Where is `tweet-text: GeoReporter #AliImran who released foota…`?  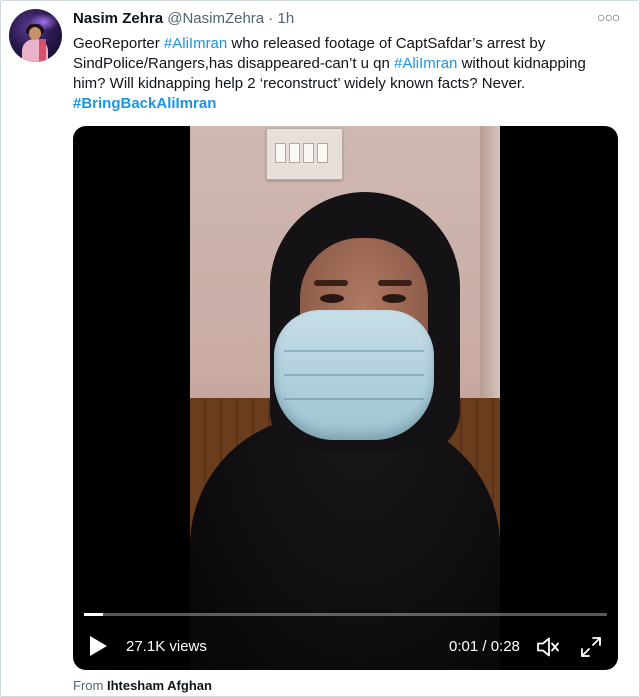
tweet-text: GeoReporter #AliImran who released foota… is located at coordinates (345, 74).